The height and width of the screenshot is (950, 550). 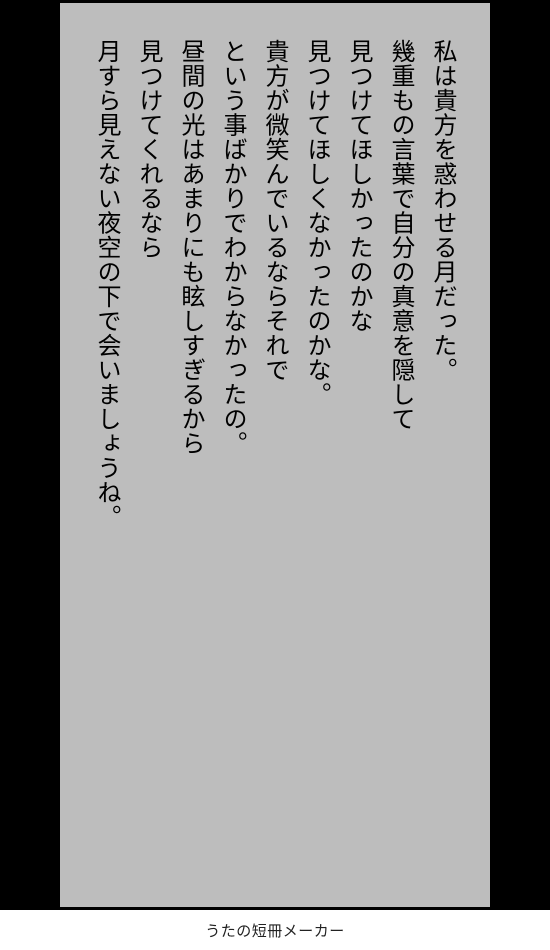 I want to click on poem-line: 見つけてくれるなら, so click(x=149, y=149).